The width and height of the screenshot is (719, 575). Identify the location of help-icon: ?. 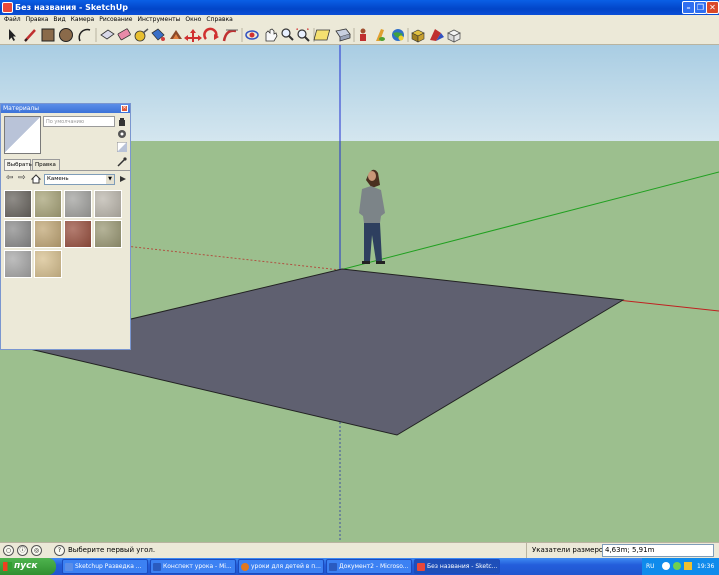
(59, 550).